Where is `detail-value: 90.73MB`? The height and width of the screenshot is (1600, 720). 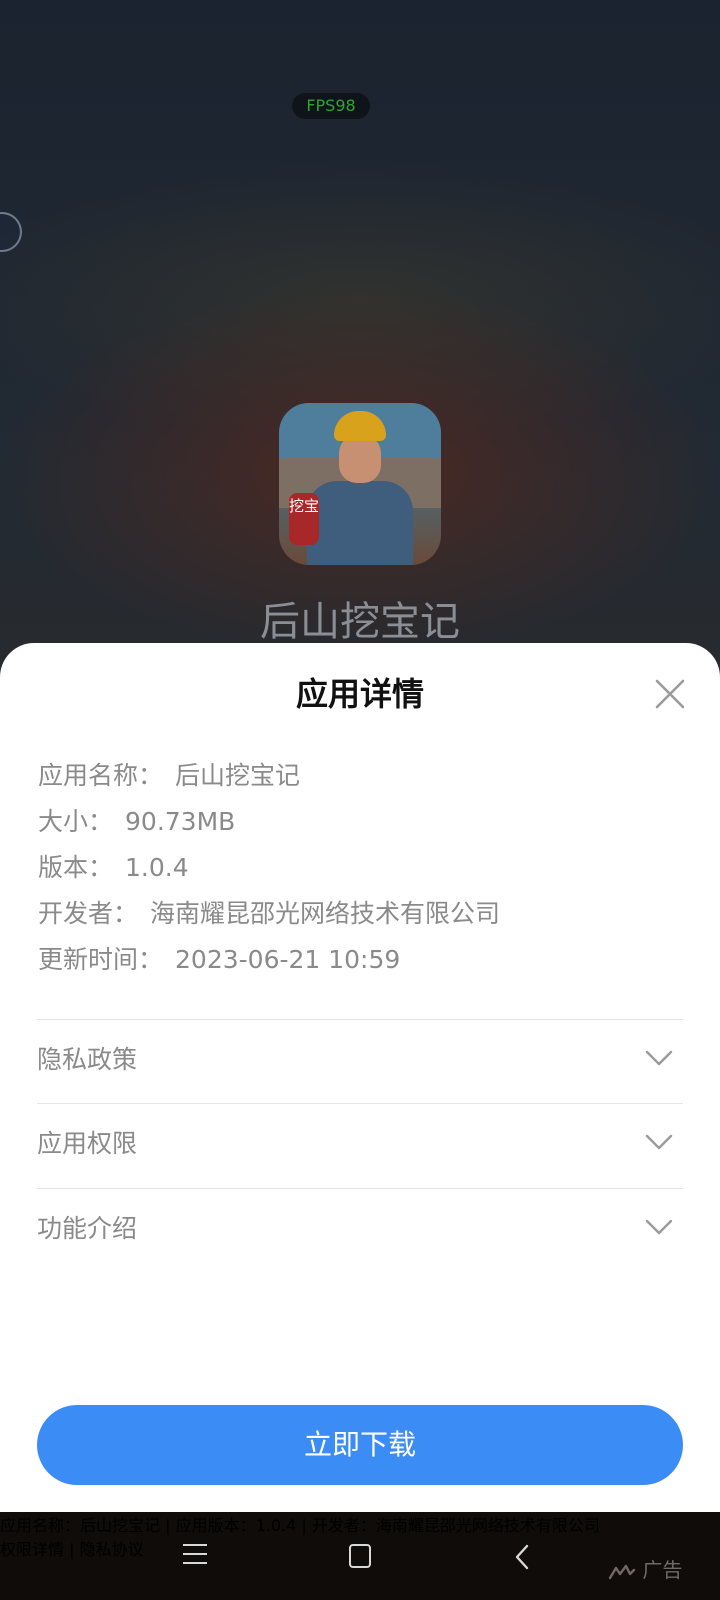 detail-value: 90.73MB is located at coordinates (180, 821).